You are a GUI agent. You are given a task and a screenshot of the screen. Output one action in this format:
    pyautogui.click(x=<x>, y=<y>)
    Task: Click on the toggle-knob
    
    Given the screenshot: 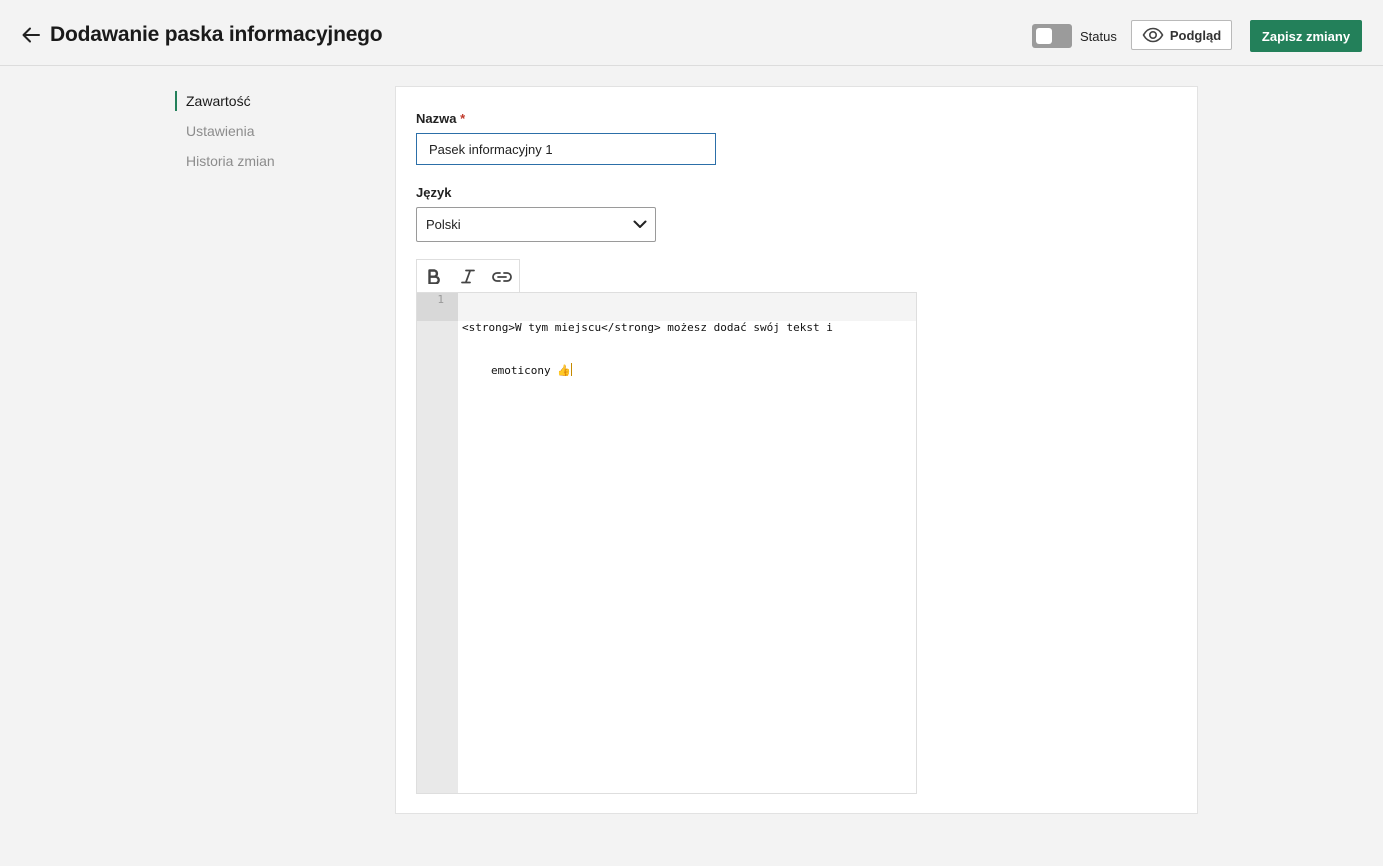 What is the action you would take?
    pyautogui.click(x=1044, y=36)
    